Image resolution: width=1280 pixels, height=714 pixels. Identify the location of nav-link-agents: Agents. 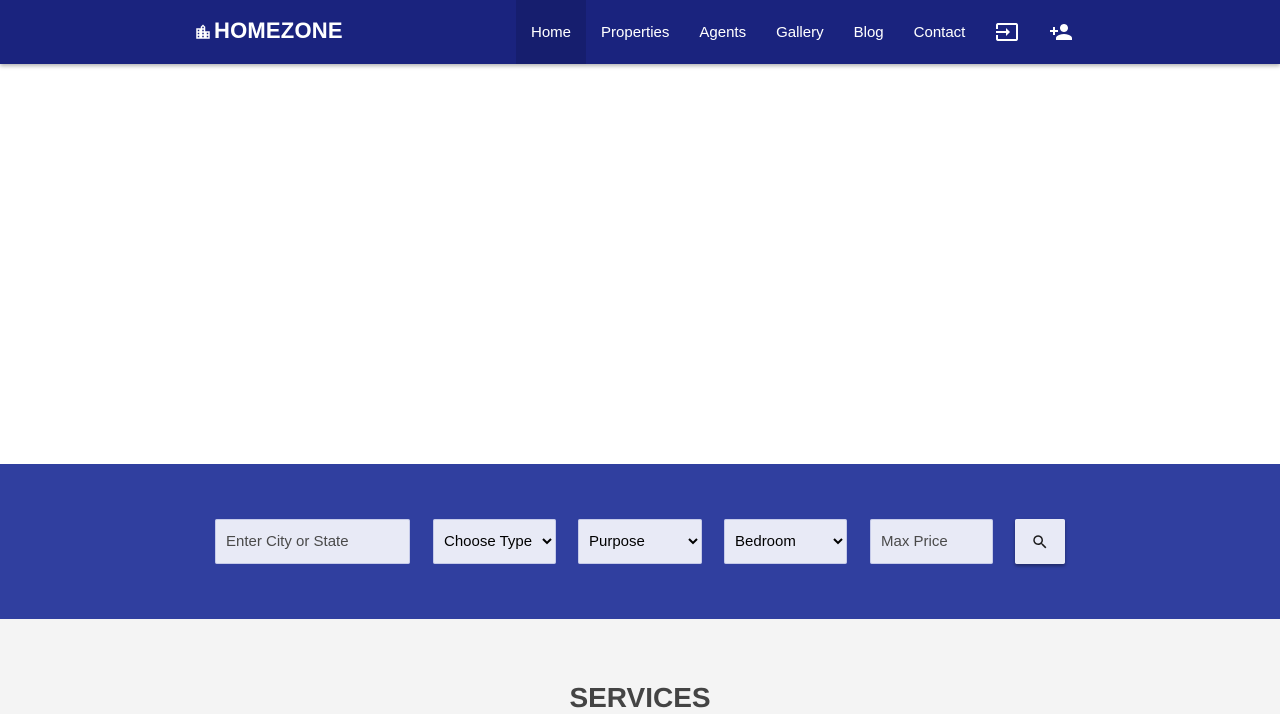
(722, 32).